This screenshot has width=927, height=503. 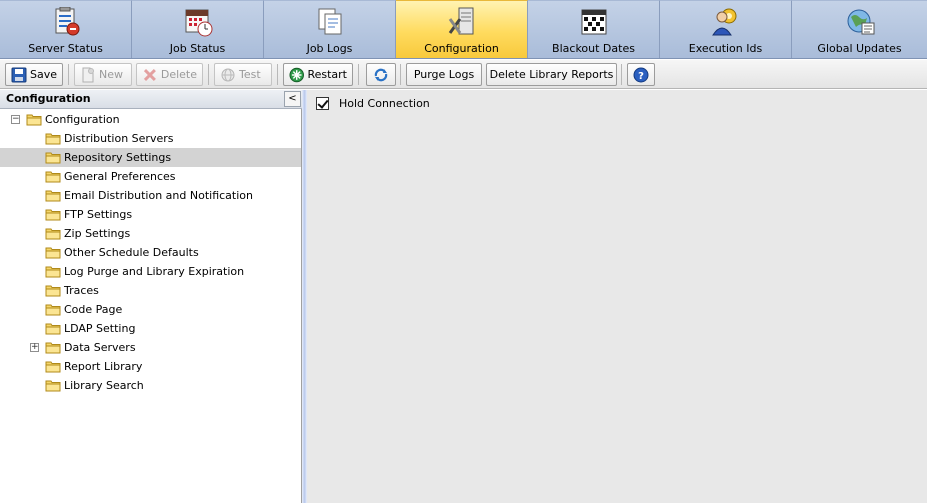 I want to click on hold-connection-label: Hold Connection, so click(x=384, y=103).